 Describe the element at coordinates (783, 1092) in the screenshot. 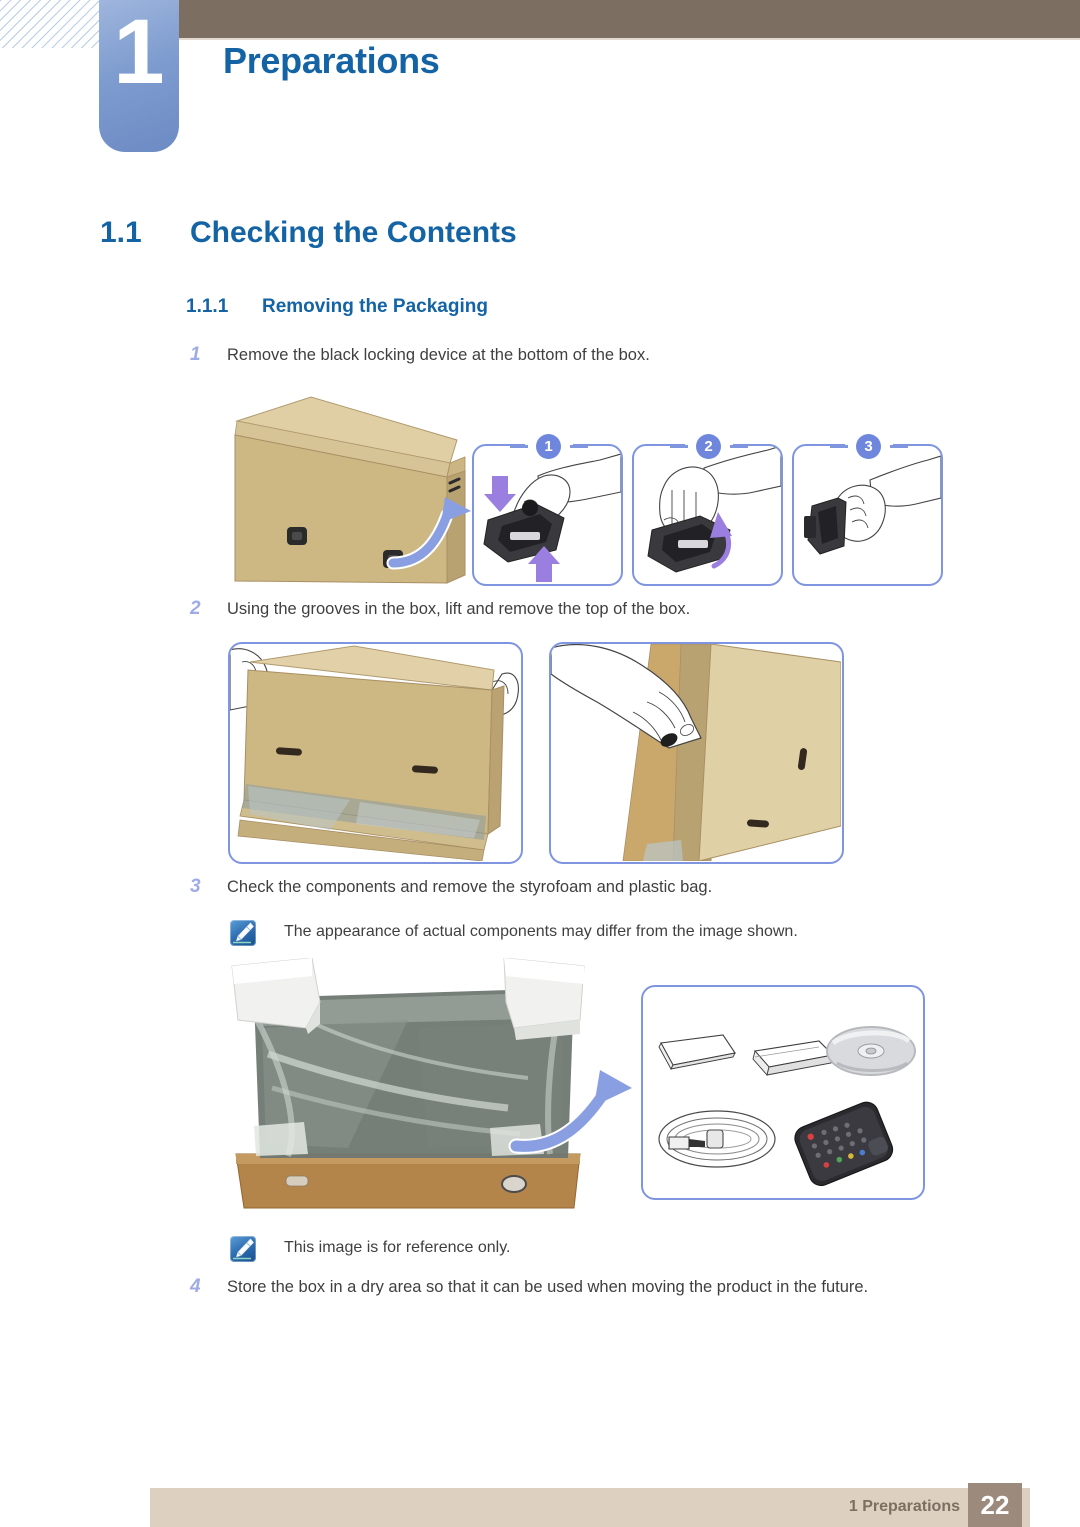

I see `figure-panel-accessories` at that location.